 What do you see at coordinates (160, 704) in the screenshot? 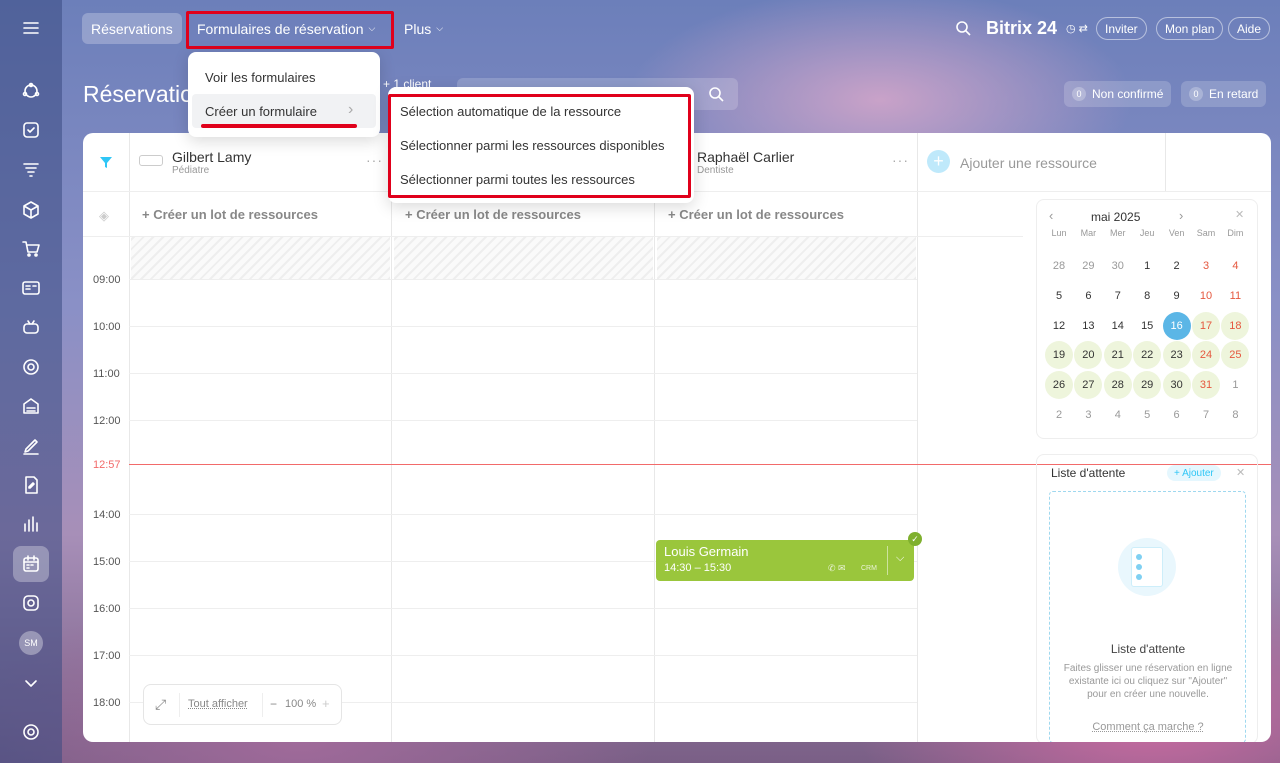
I see `expand-icon: ⤢` at bounding box center [160, 704].